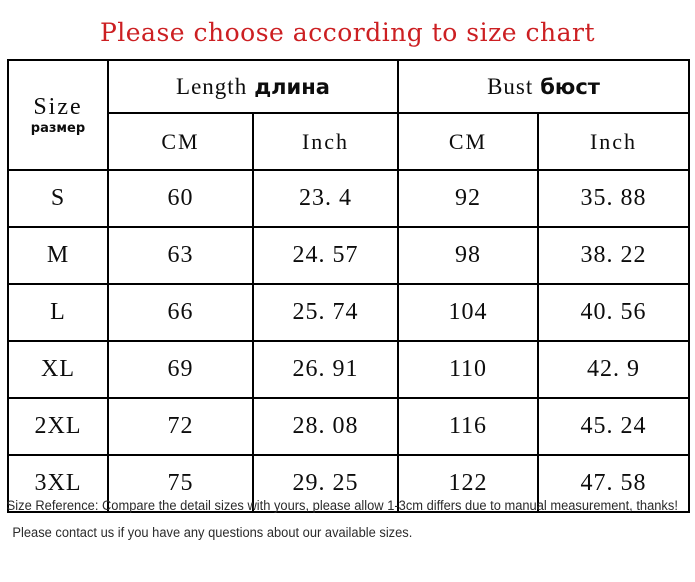  What do you see at coordinates (212, 86) in the screenshot?
I see `header-length-english: Length` at bounding box center [212, 86].